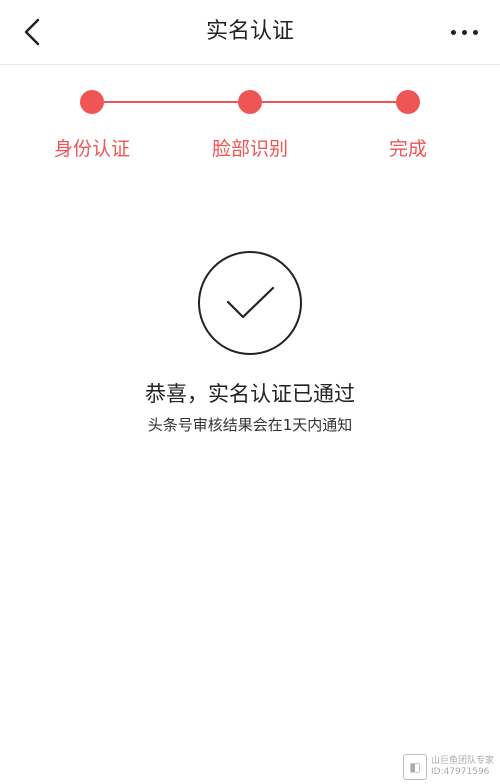  I want to click on more-options-button, so click(464, 32).